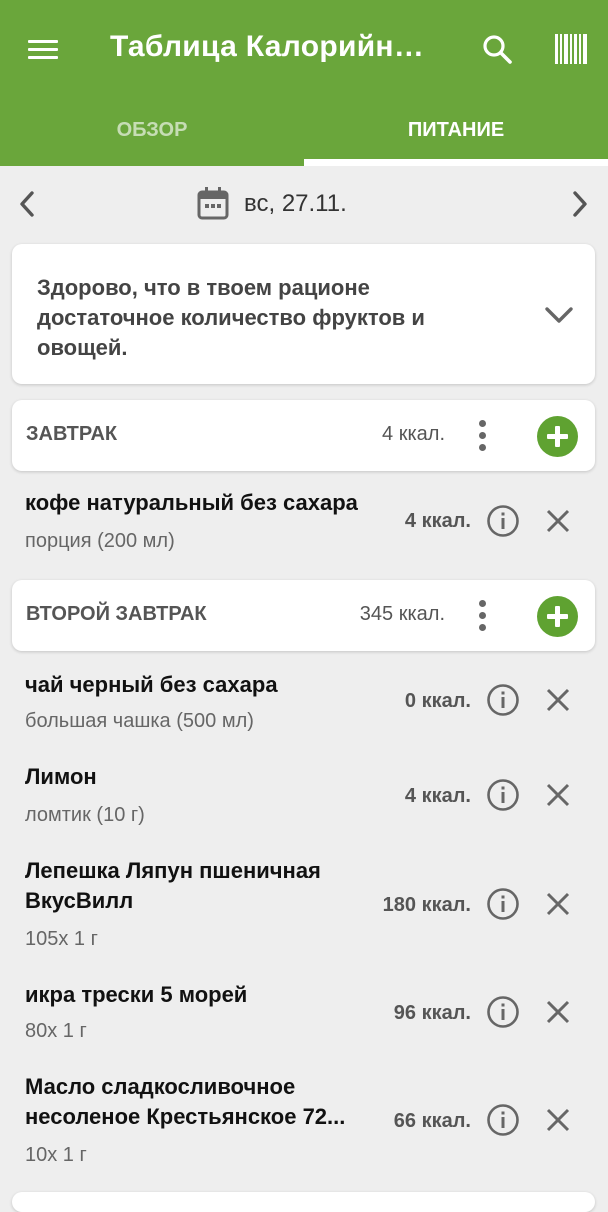 This screenshot has height=1212, width=608. What do you see at coordinates (152, 133) in the screenshot?
I see `tab-overview: ОБЗОР` at bounding box center [152, 133].